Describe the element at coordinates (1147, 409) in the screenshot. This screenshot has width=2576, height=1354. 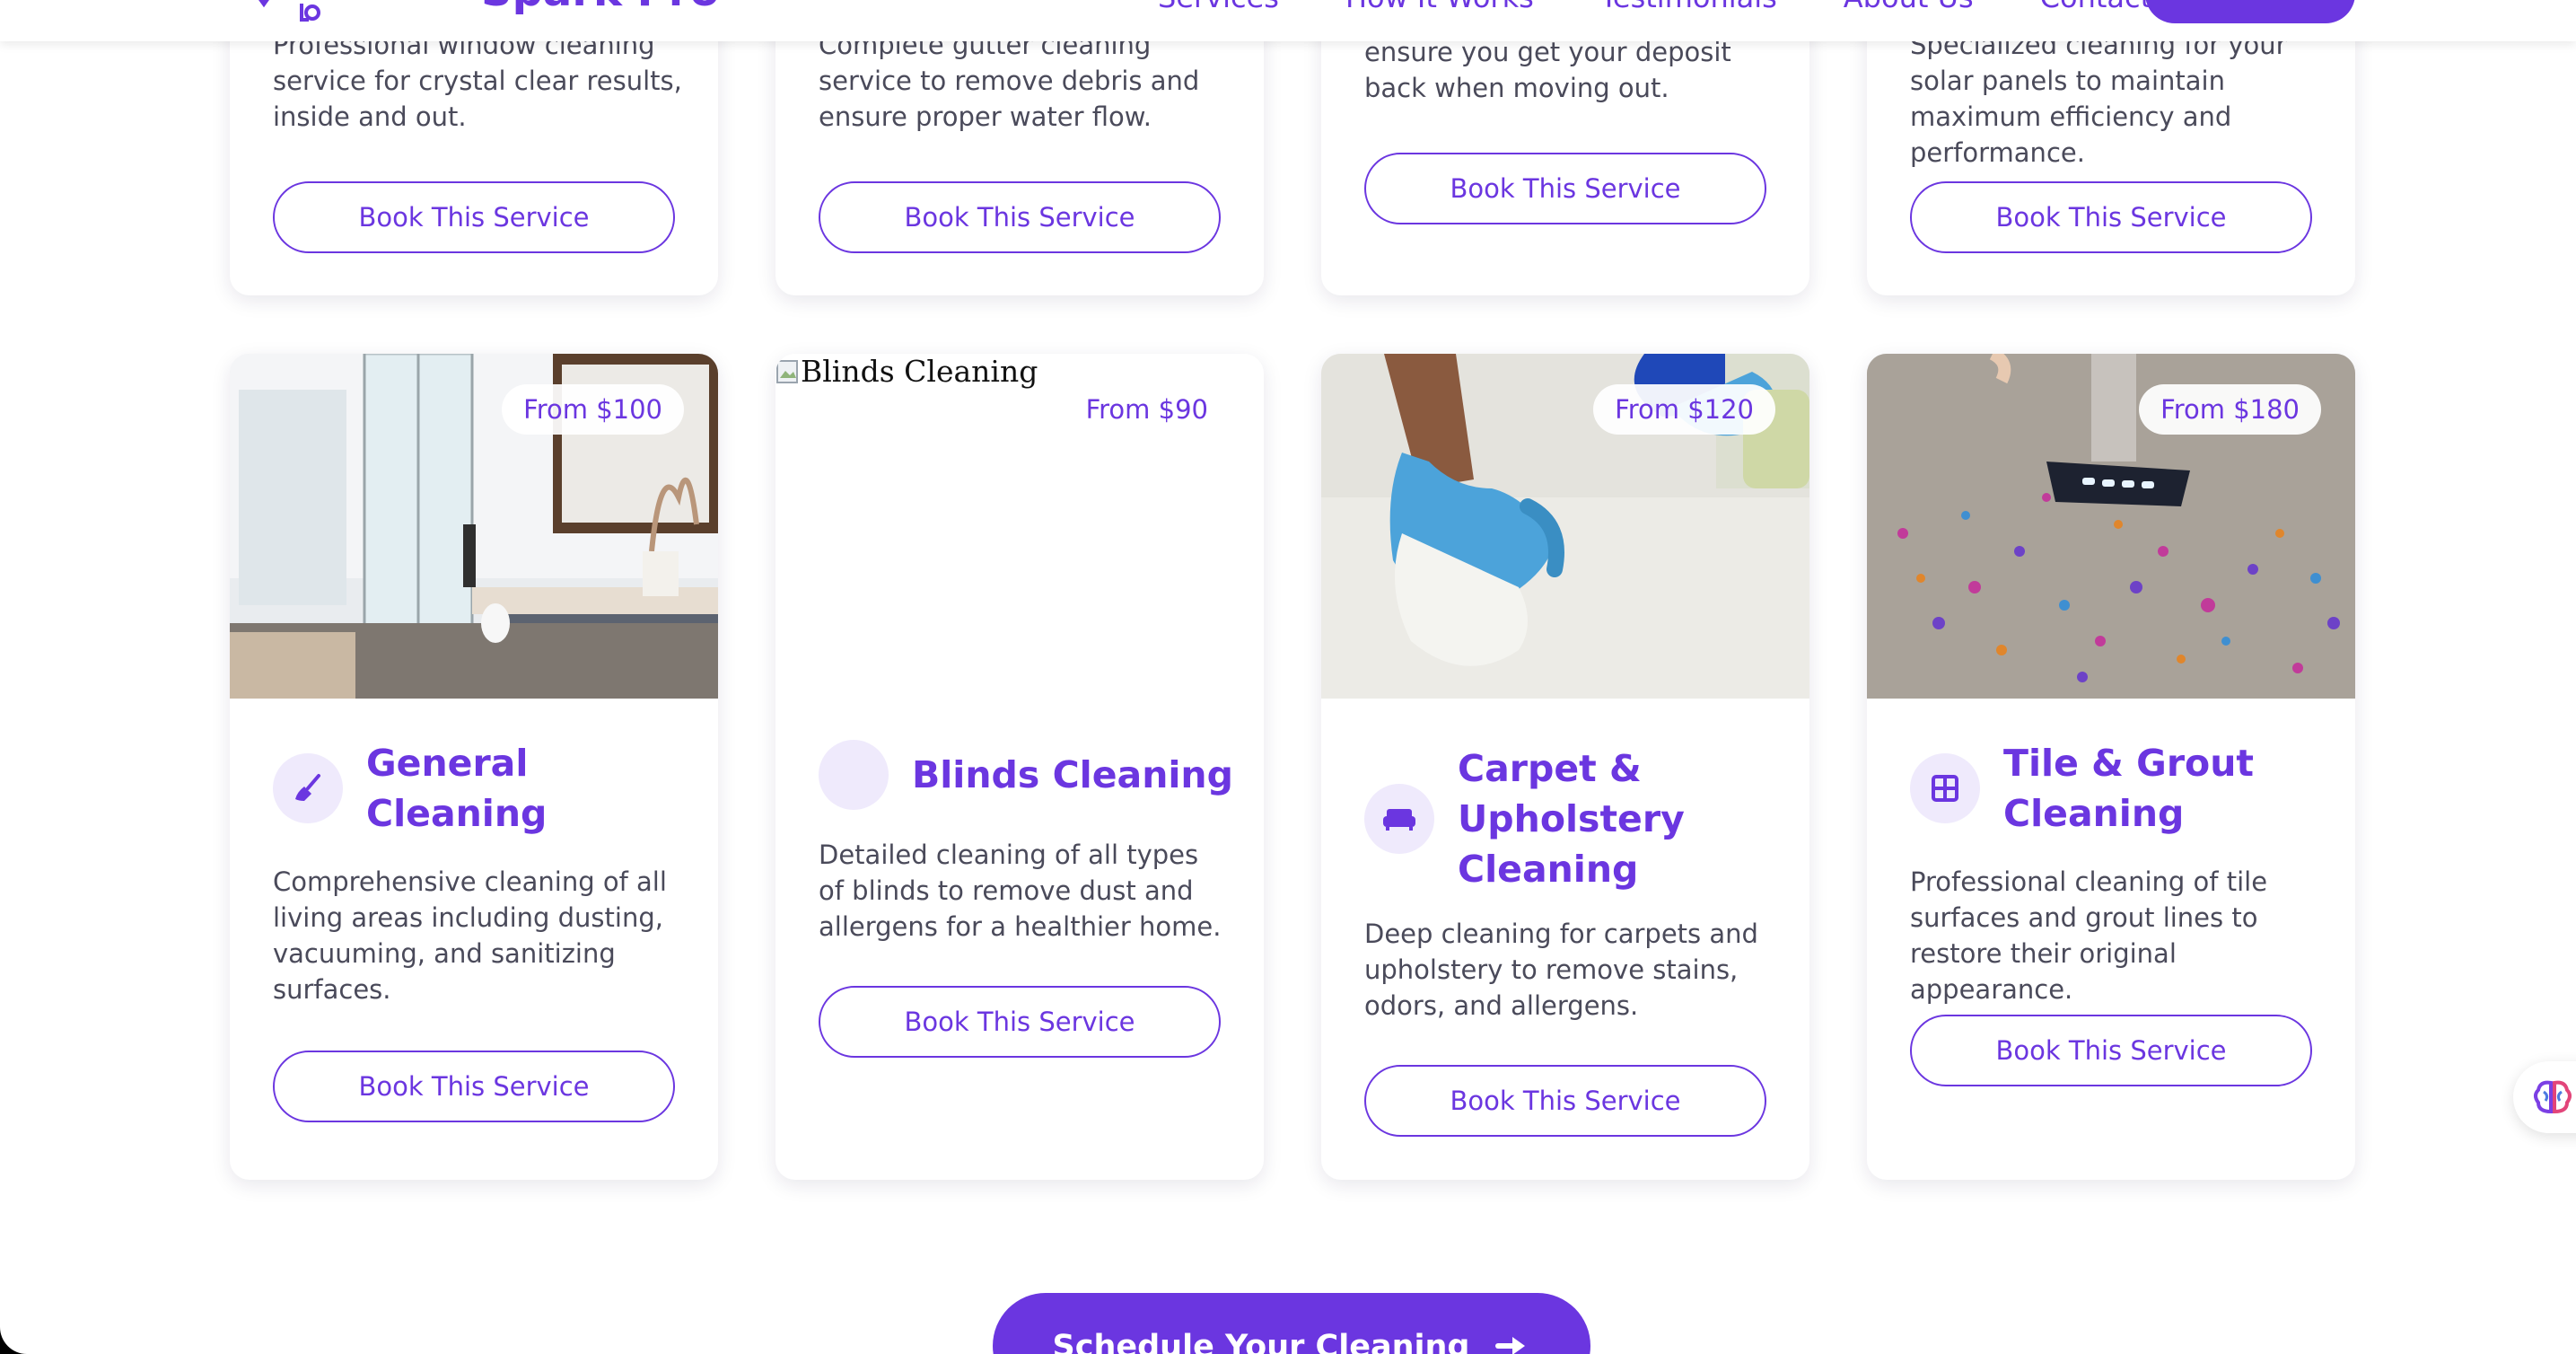
I see `price-badge: From $90` at that location.